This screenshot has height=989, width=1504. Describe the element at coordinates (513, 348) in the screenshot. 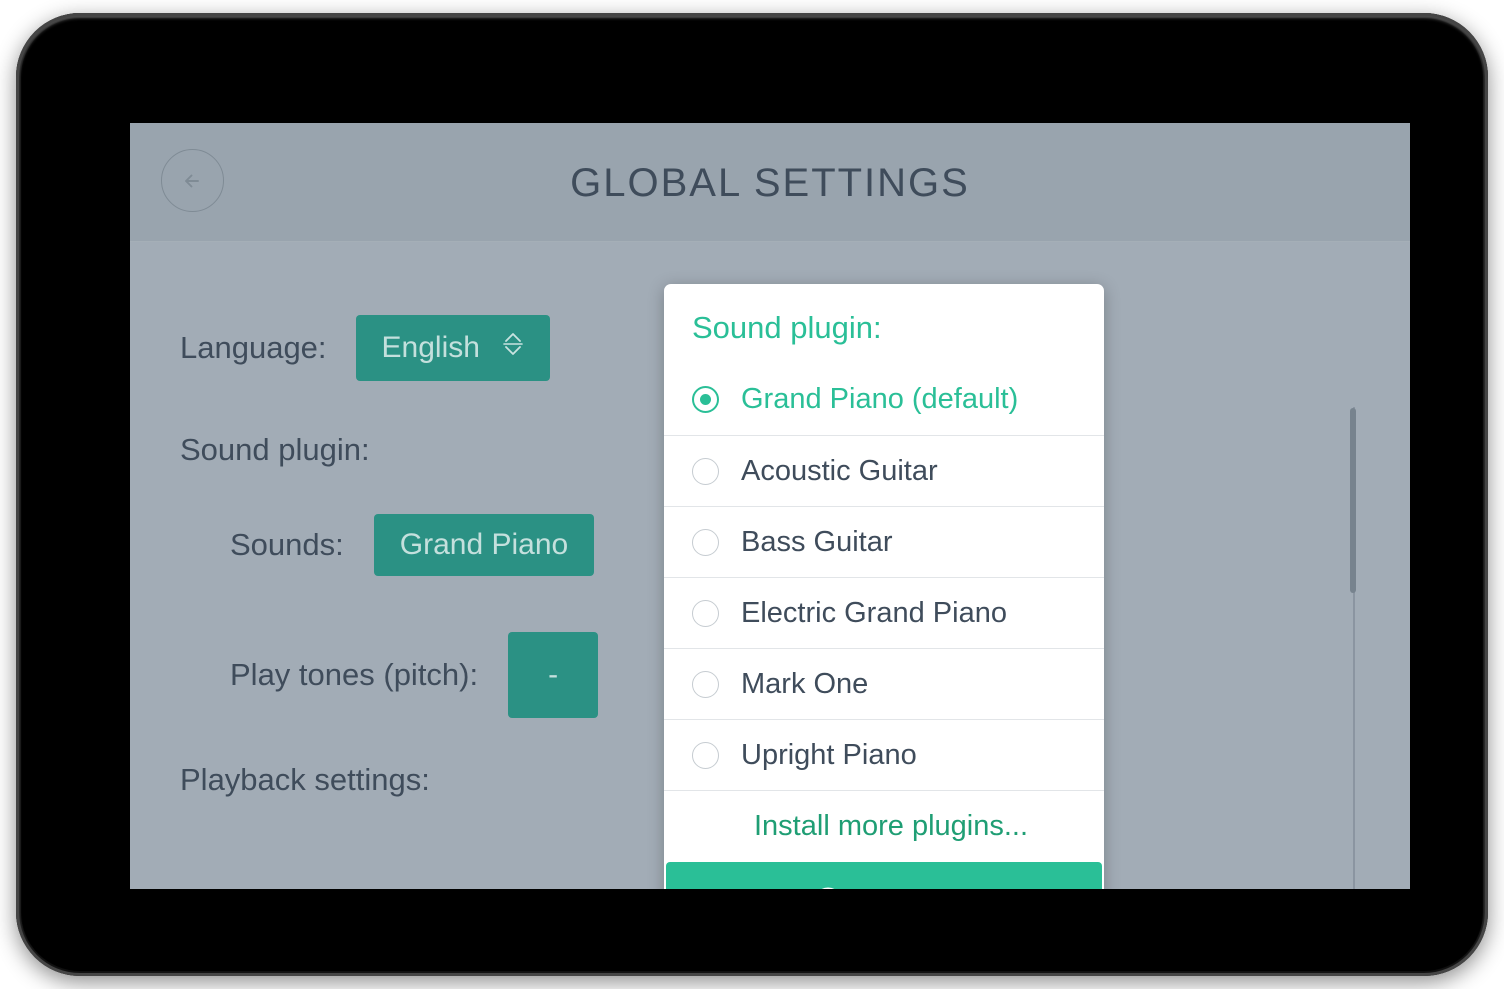

I see `stepper-up-down-icon` at that location.